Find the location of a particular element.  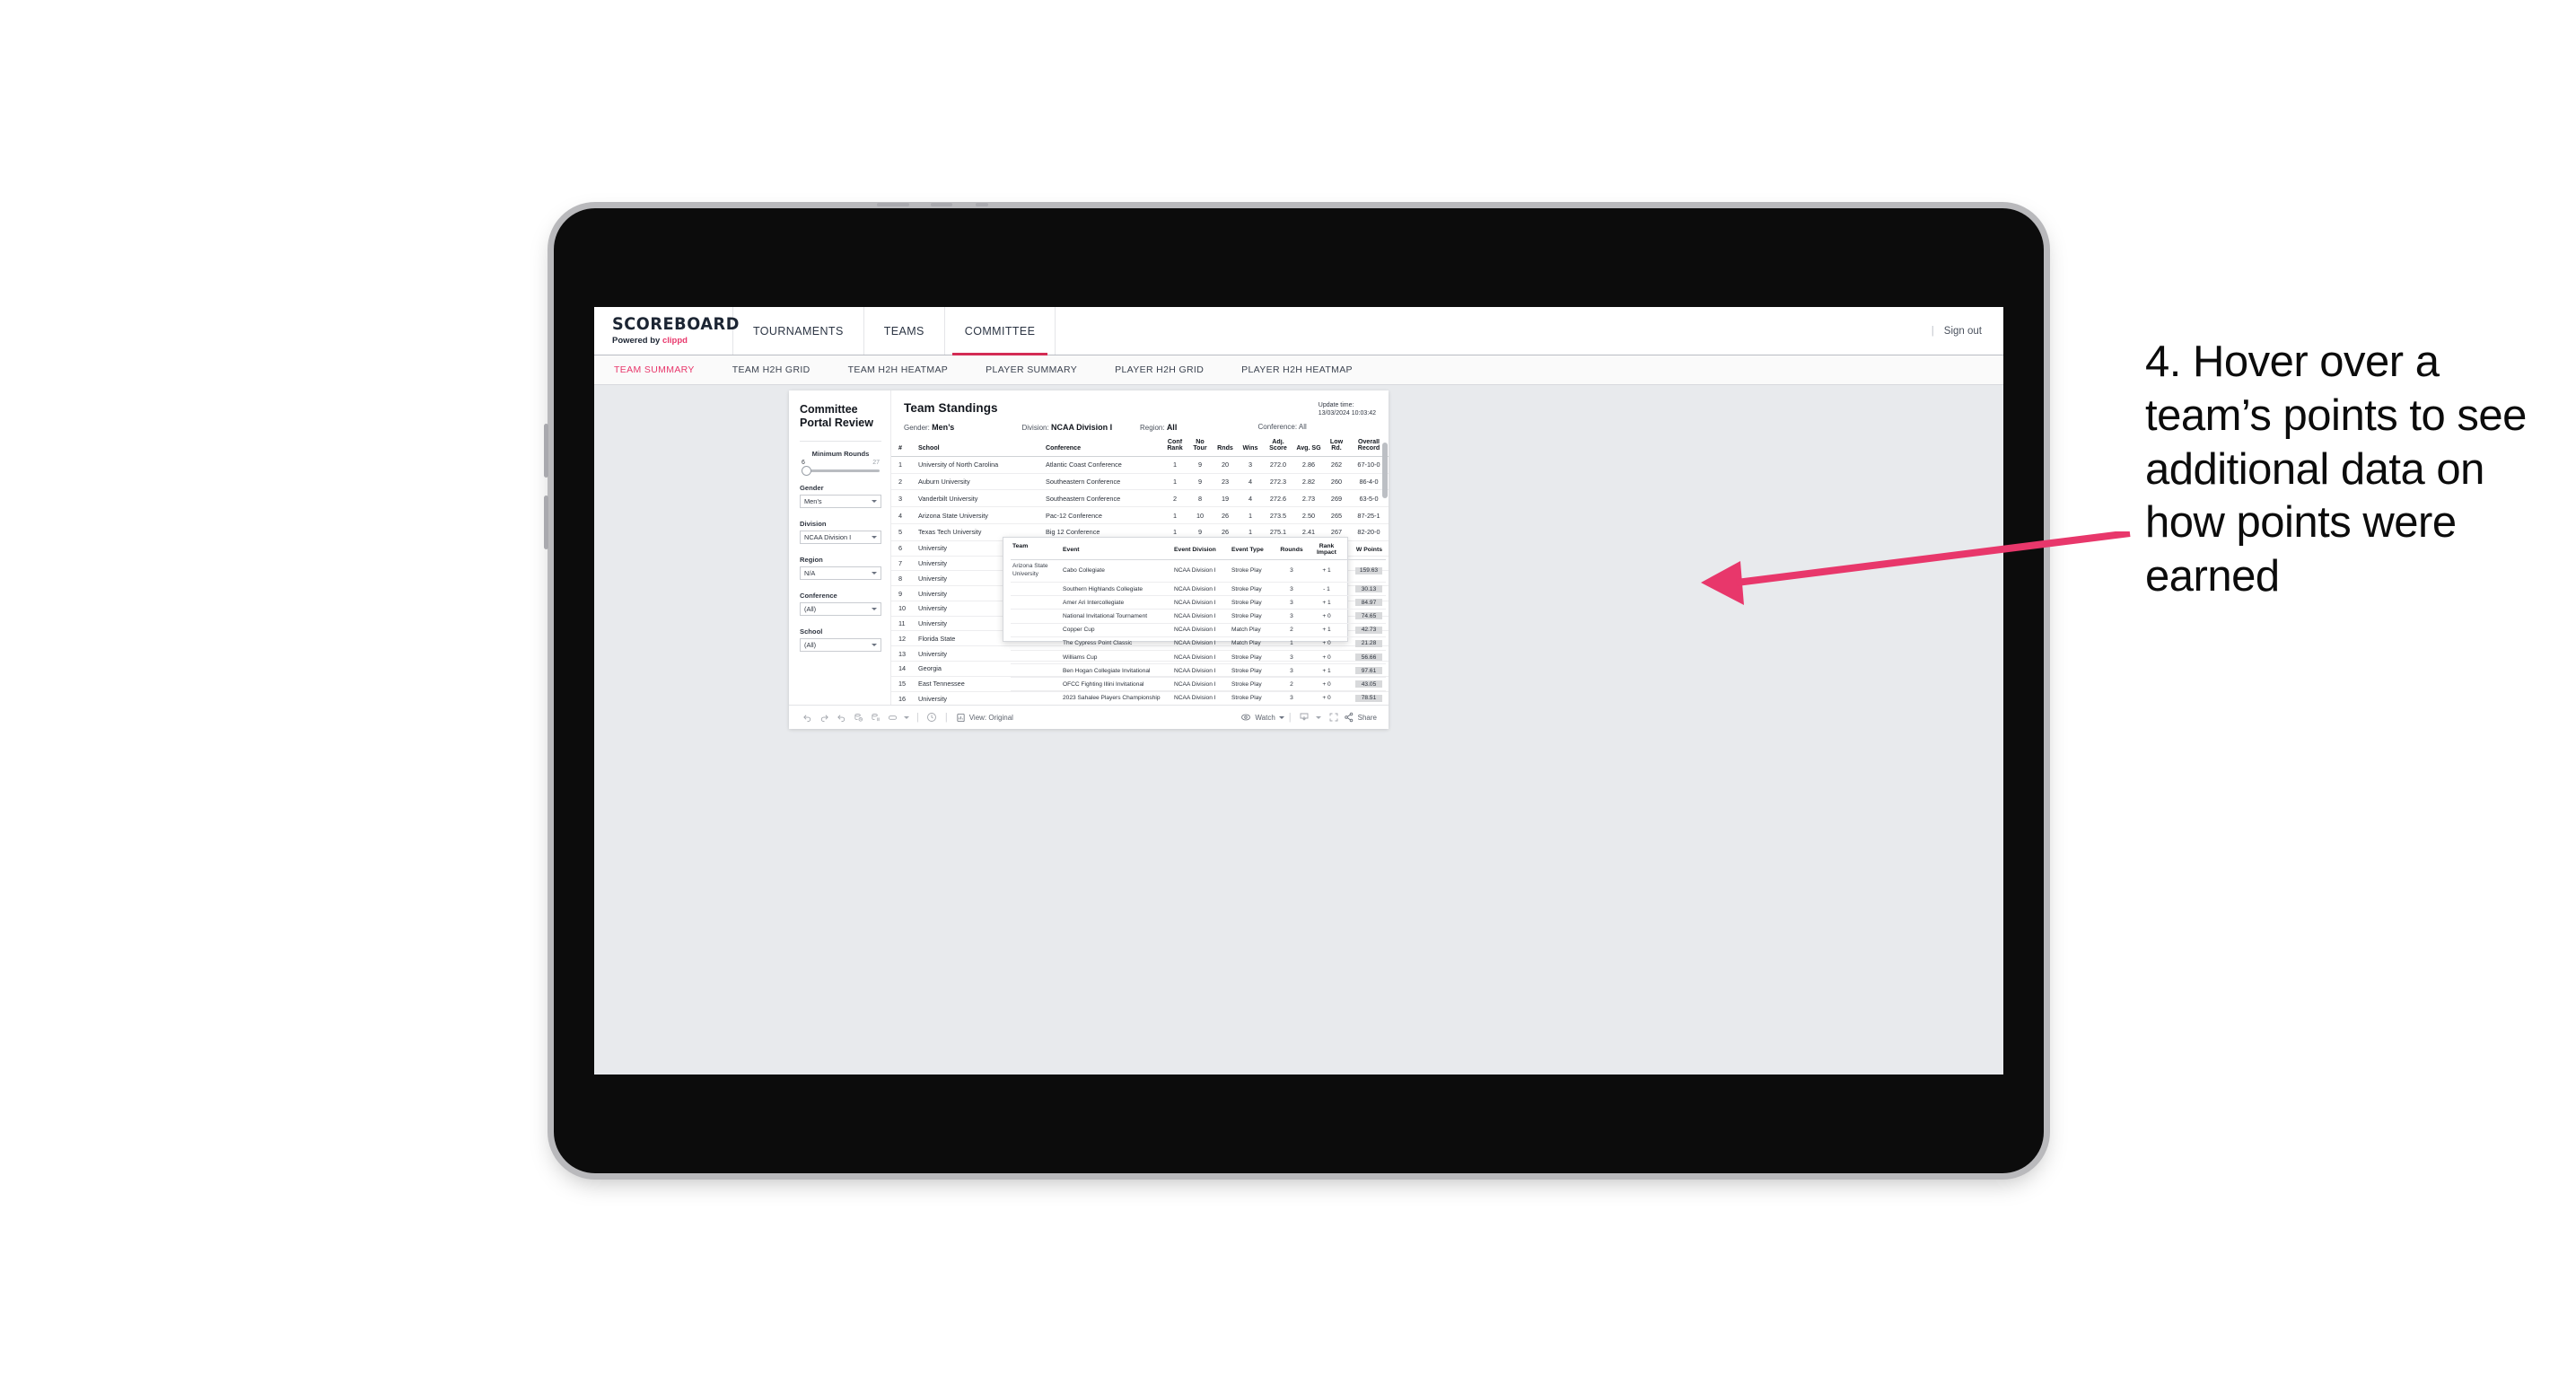

filter-conference-select: (All) is located at coordinates (840, 608).